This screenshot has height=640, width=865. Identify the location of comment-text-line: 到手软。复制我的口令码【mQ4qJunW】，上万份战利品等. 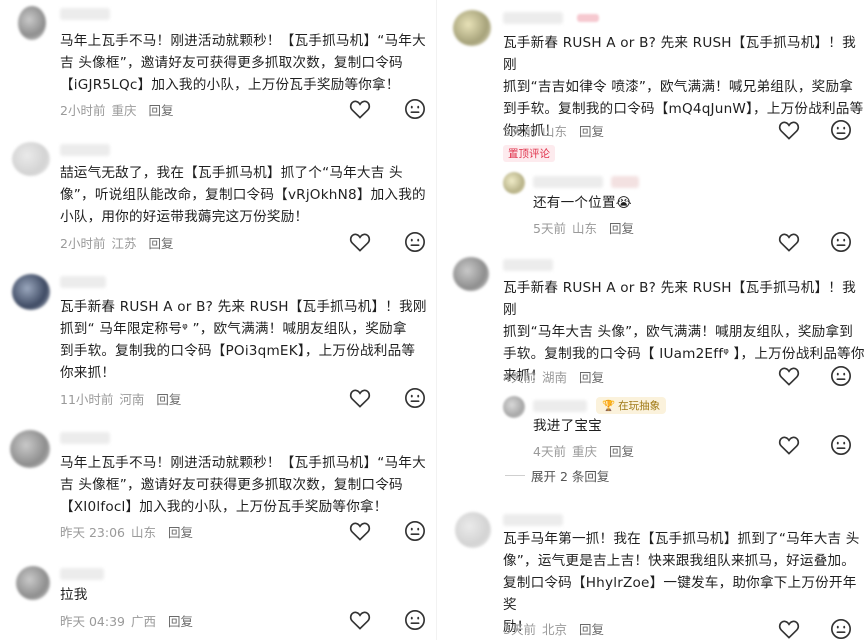
(683, 109).